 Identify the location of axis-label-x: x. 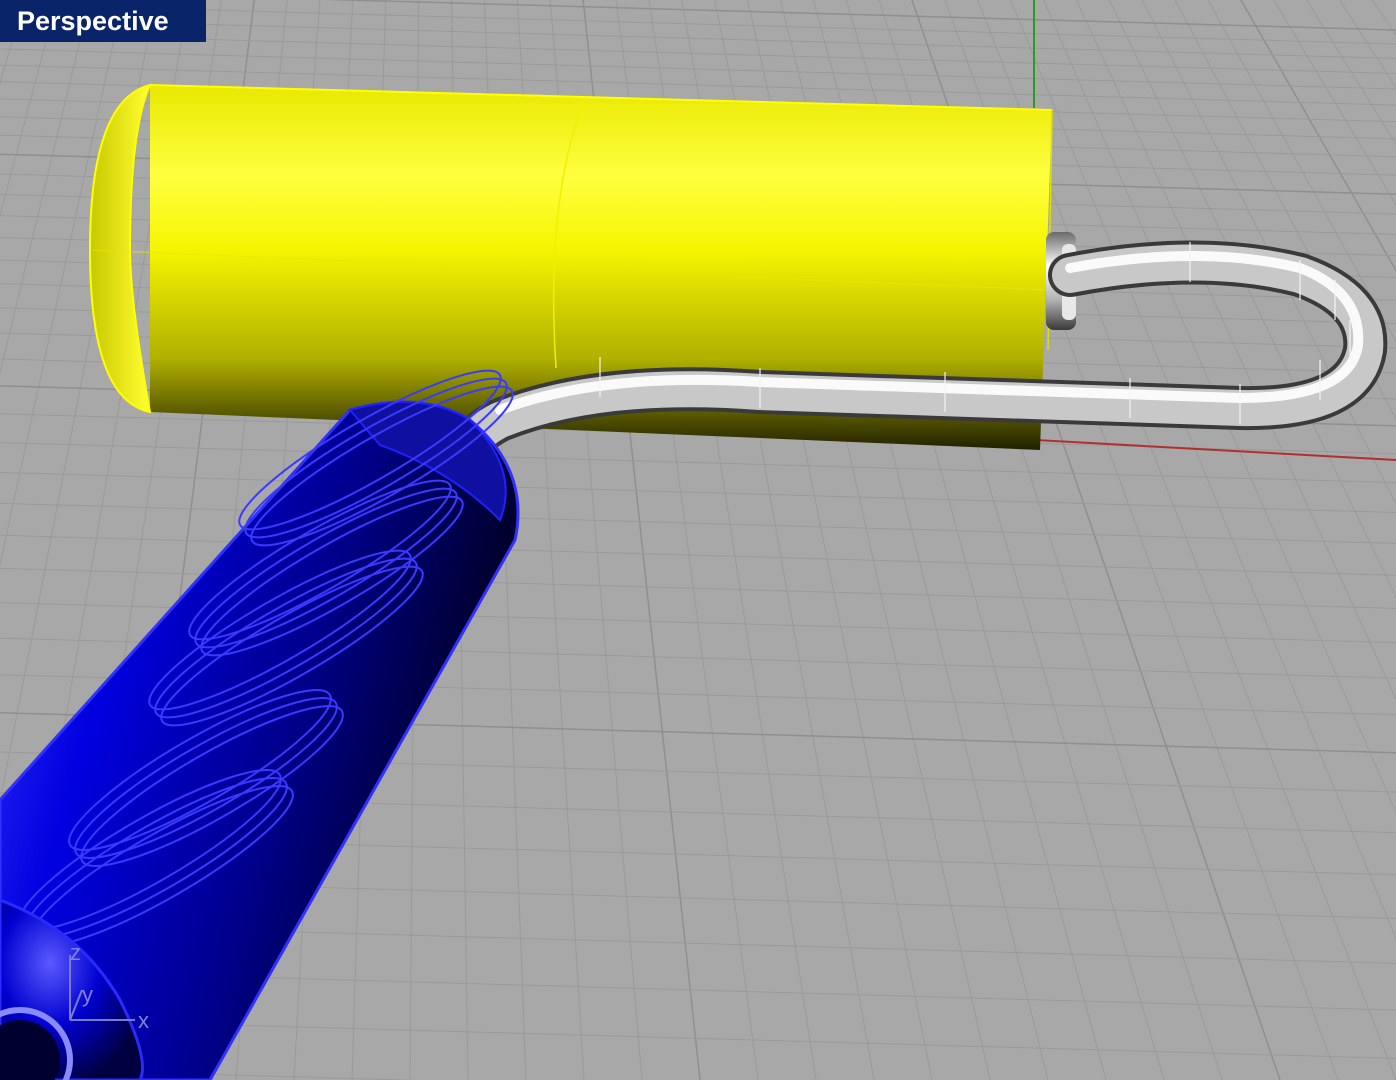
(143, 1020).